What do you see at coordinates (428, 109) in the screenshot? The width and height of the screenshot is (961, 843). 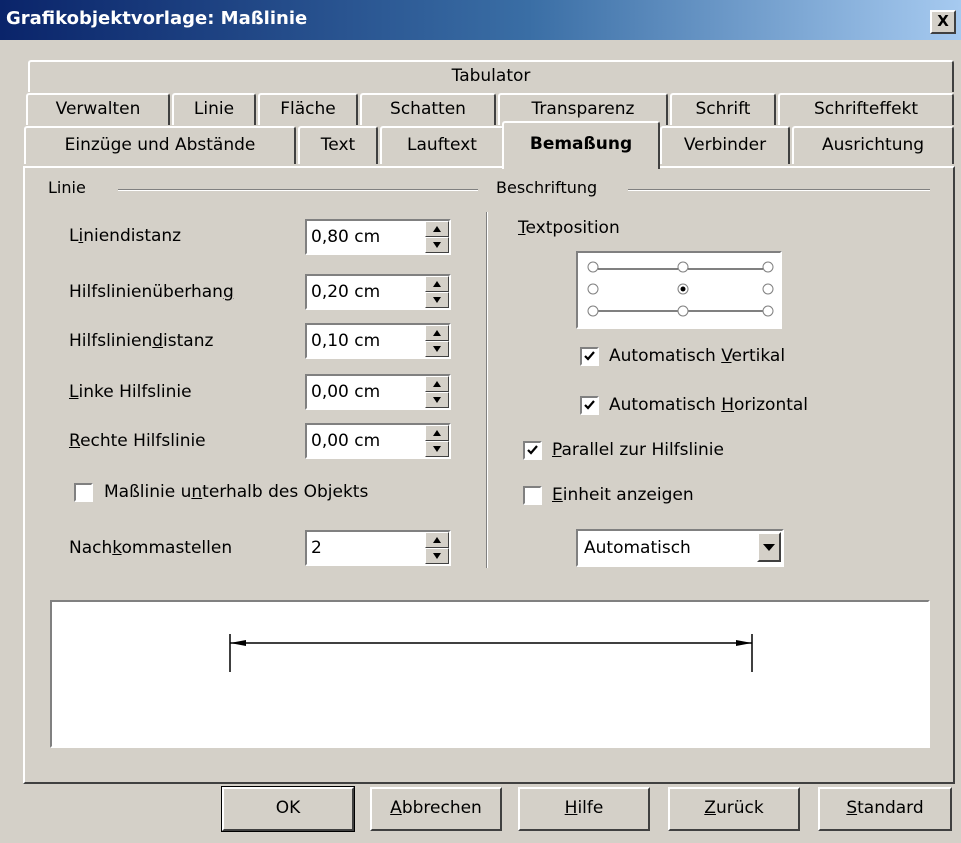 I see `tab-schatten: Schatten` at bounding box center [428, 109].